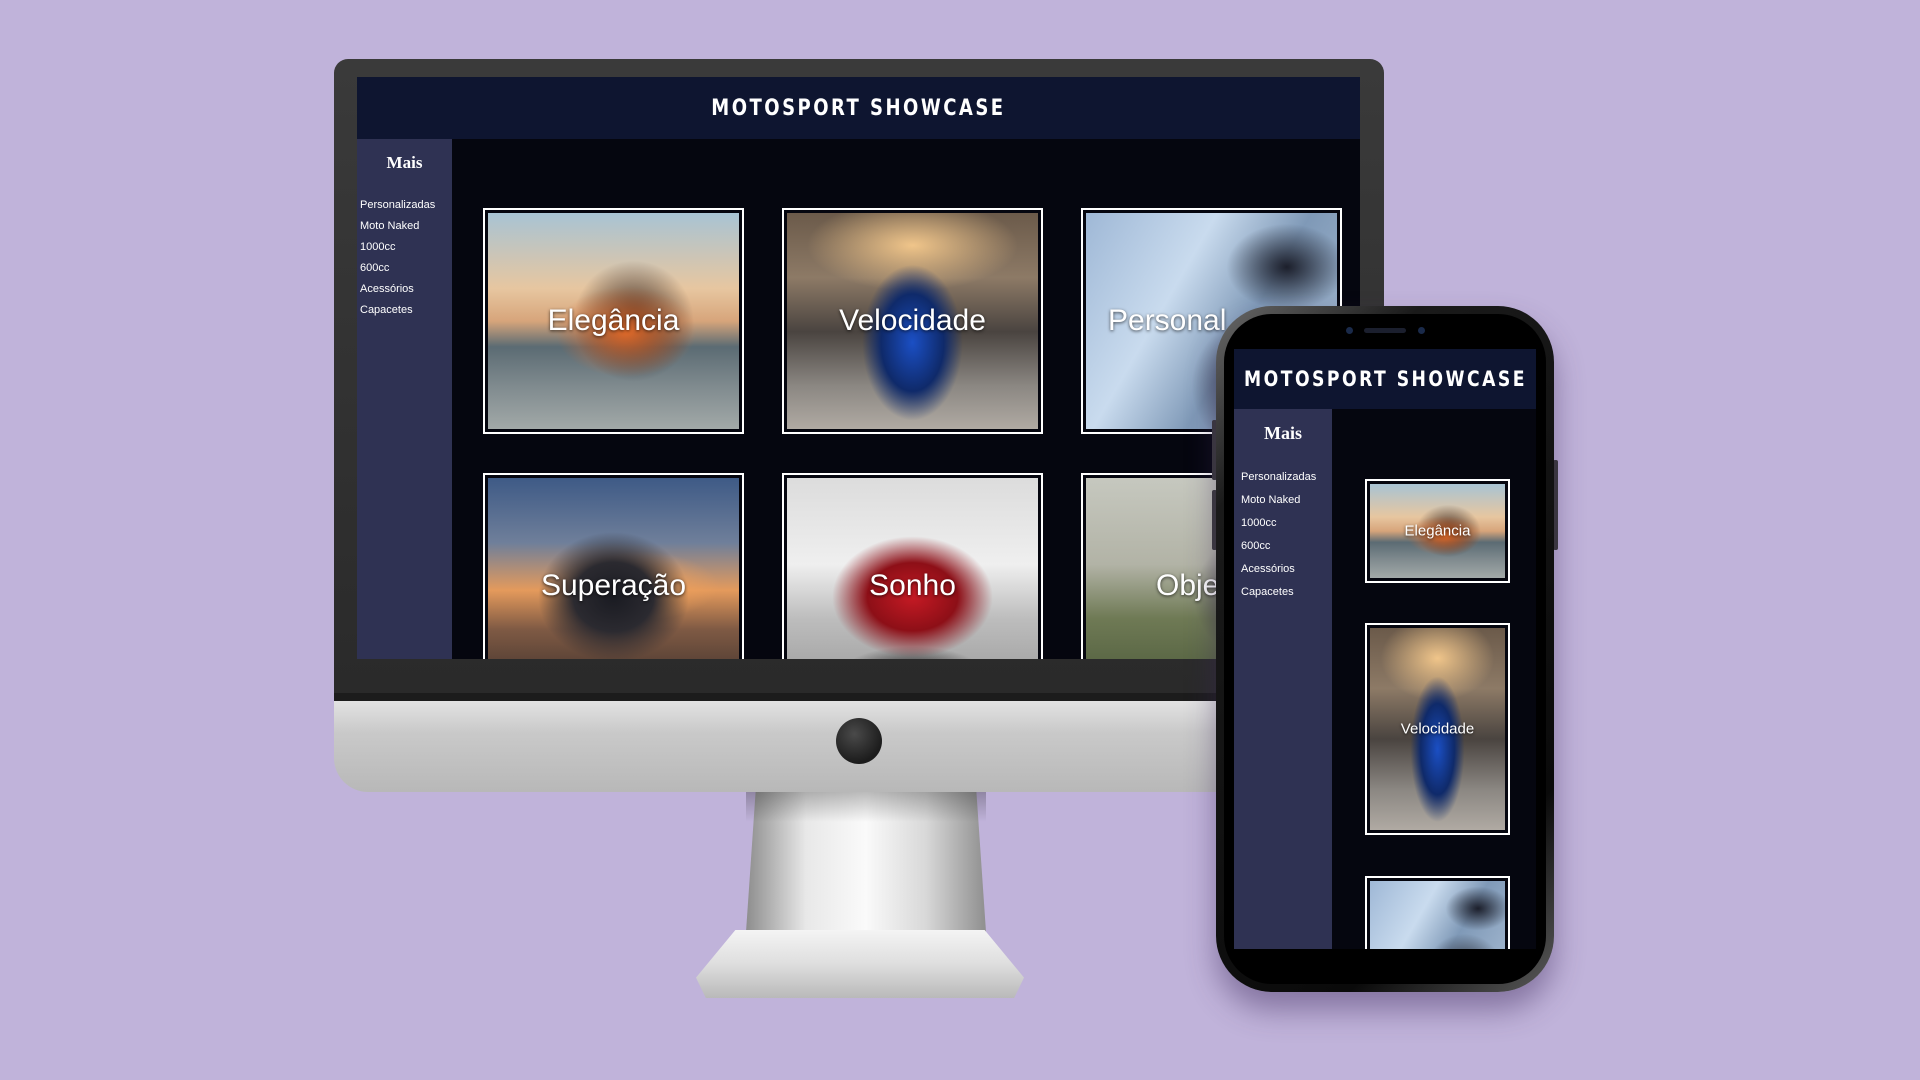 This screenshot has width=1920, height=1080. Describe the element at coordinates (406, 310) in the screenshot. I see `sidebar-item-capacetes: Capacetes` at that location.